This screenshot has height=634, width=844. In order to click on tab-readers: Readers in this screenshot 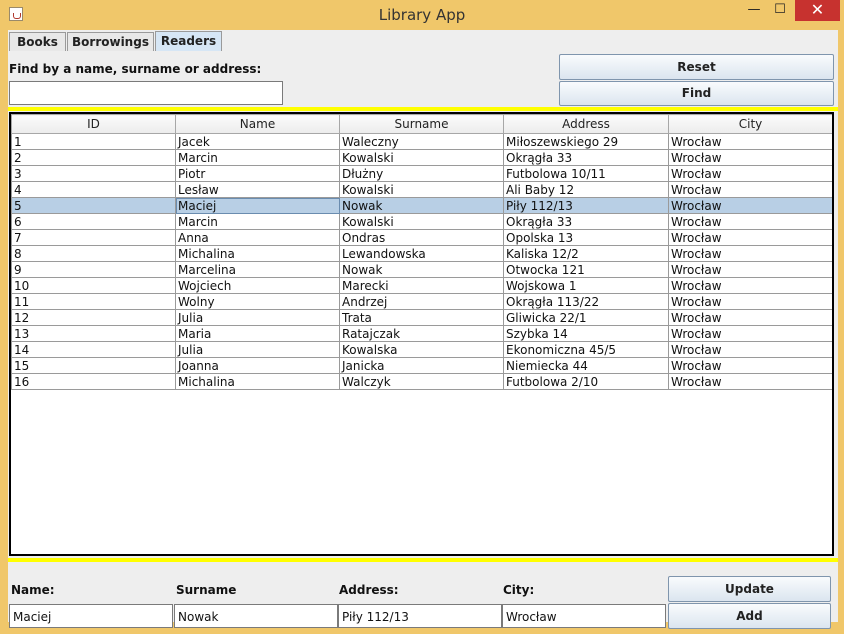, I will do `click(188, 41)`.